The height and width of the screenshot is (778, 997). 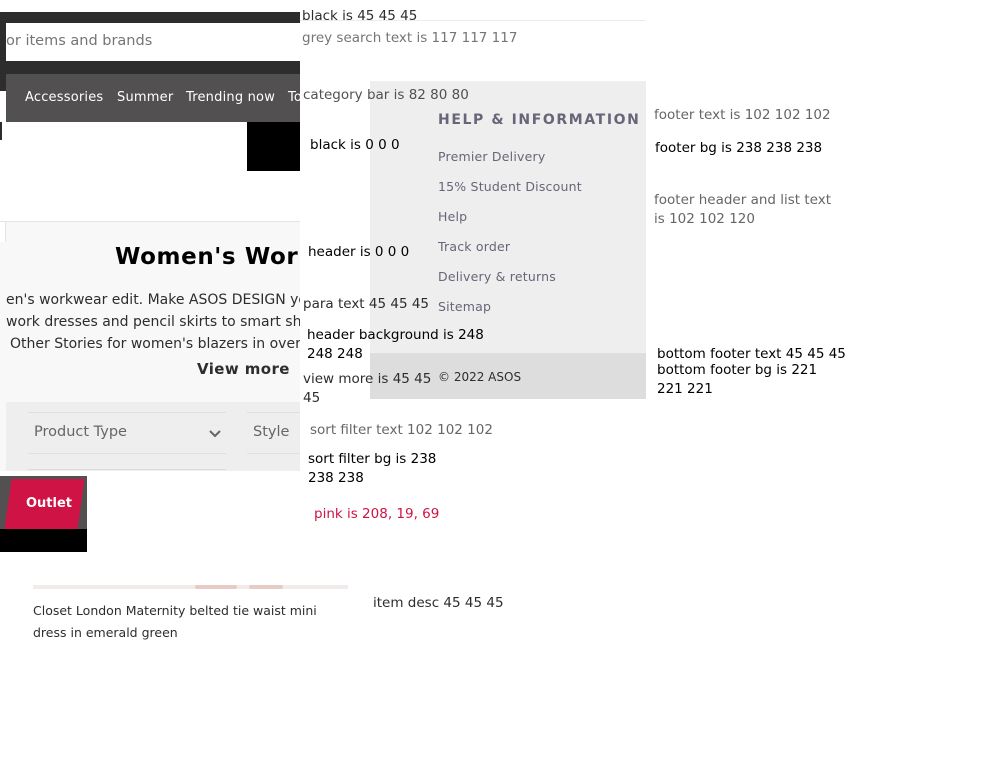 What do you see at coordinates (43, 514) in the screenshot?
I see `outlet-crop: Outlet` at bounding box center [43, 514].